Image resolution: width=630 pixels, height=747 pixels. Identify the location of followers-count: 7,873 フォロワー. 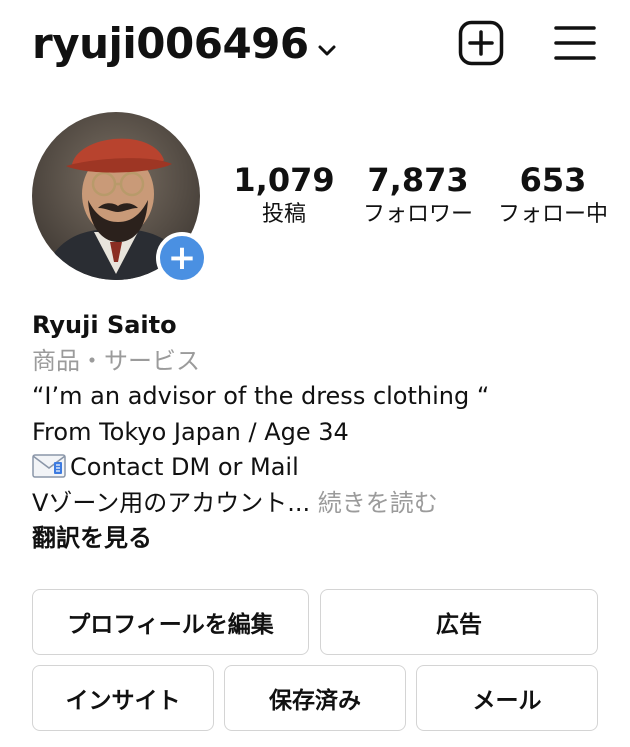
(418, 195).